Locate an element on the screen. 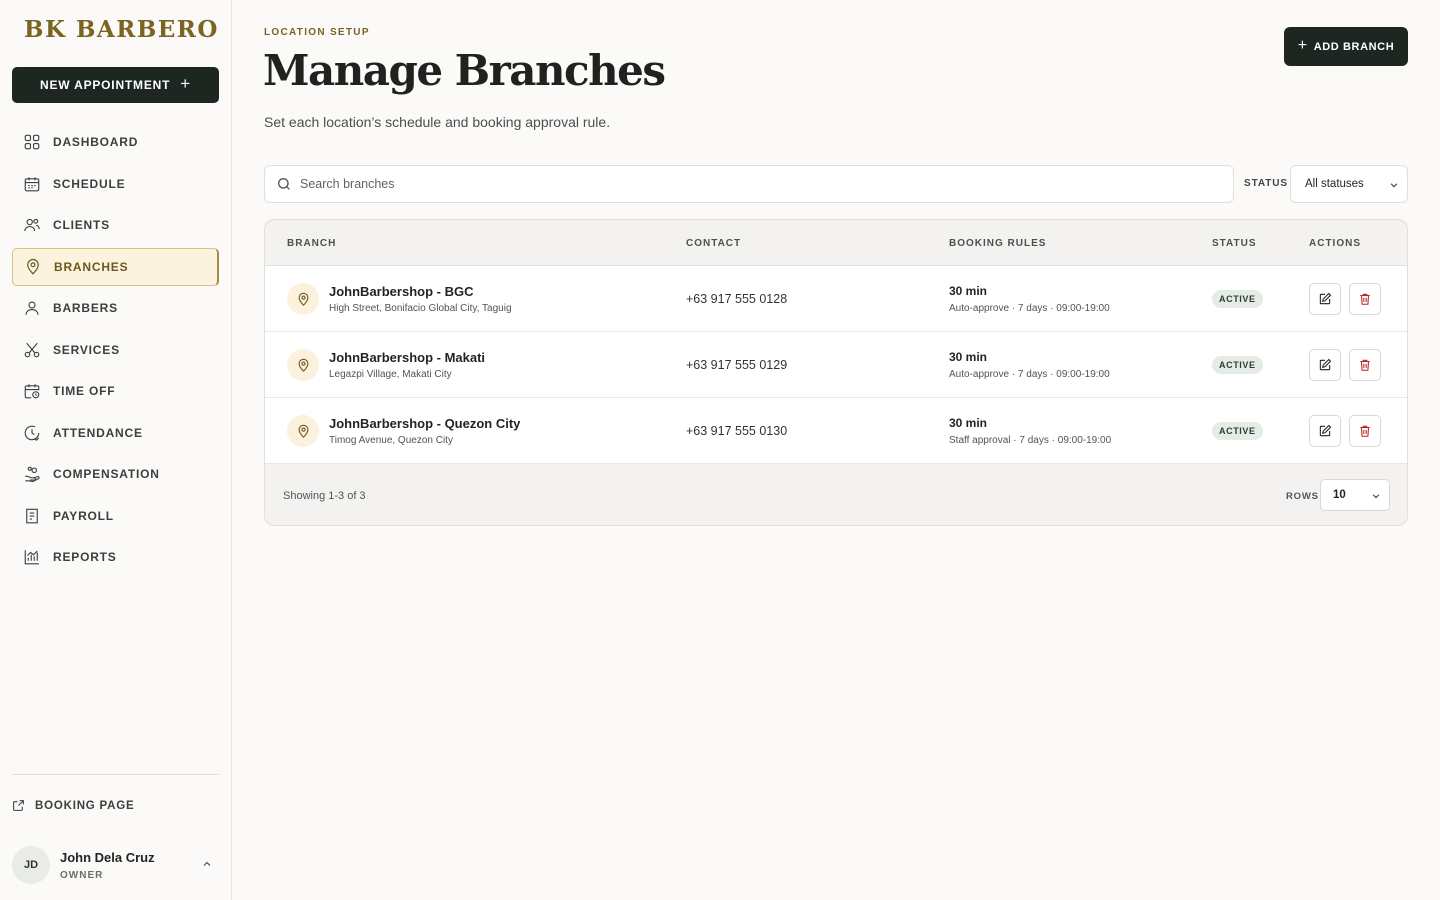  branch-contact: +63 917 555 0128 is located at coordinates (737, 299).